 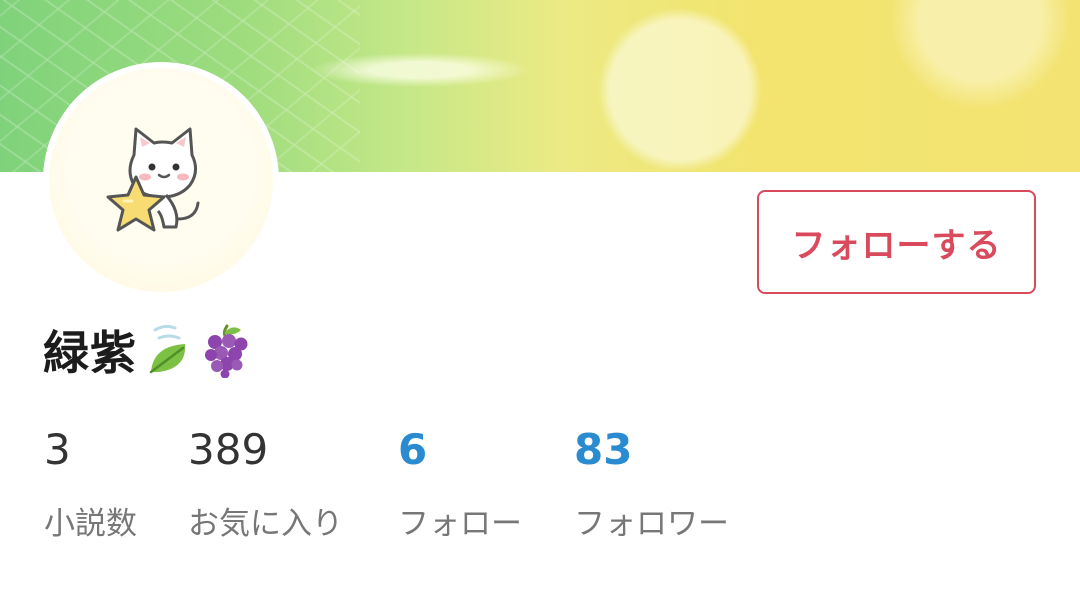 I want to click on stat-novels-label: 小説数, so click(x=90, y=524).